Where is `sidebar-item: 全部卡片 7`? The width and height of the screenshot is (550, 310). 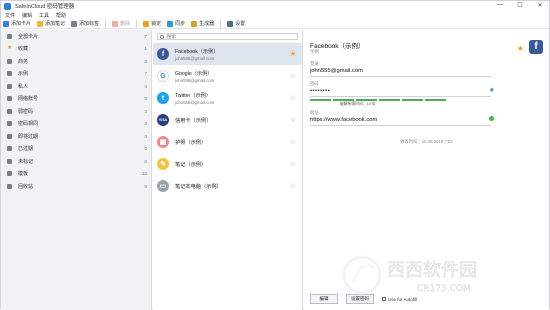
sidebar-item: 全部卡片 7 is located at coordinates (76, 36).